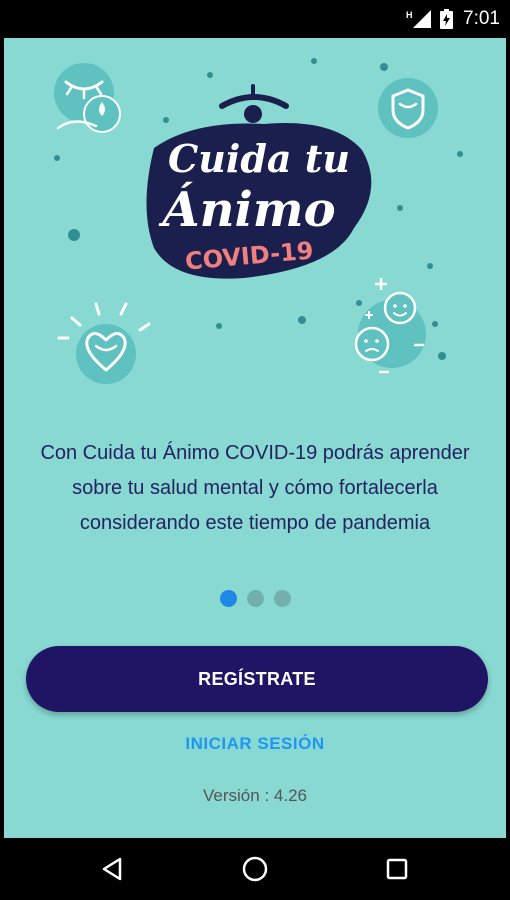 The width and height of the screenshot is (510, 900). Describe the element at coordinates (255, 19) in the screenshot. I see `status-bar: H 7:01` at that location.